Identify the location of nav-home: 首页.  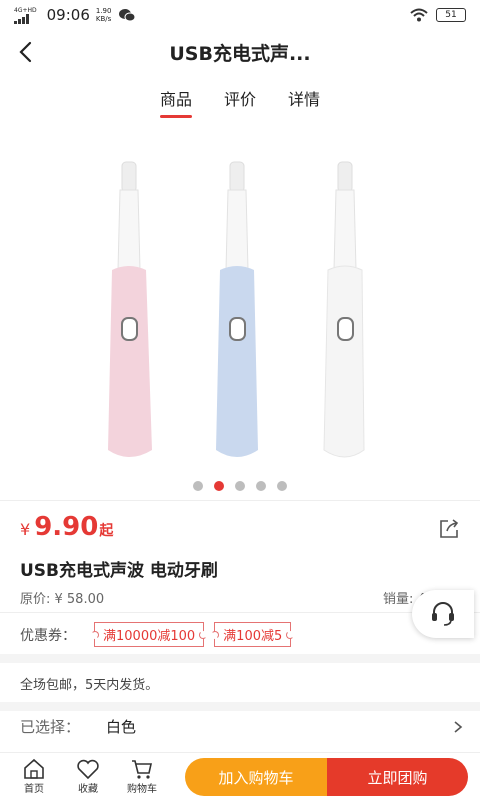
(34, 776).